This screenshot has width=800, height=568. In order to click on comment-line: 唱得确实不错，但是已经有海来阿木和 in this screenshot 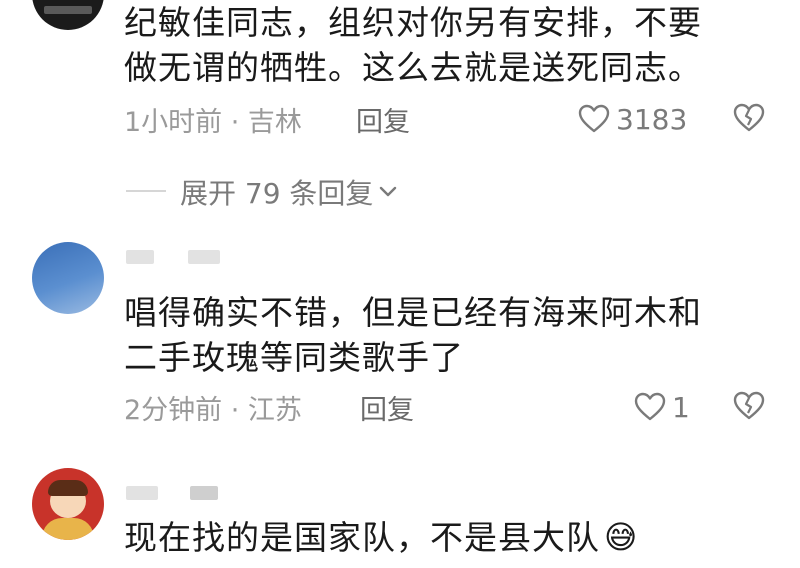, I will do `click(413, 312)`.